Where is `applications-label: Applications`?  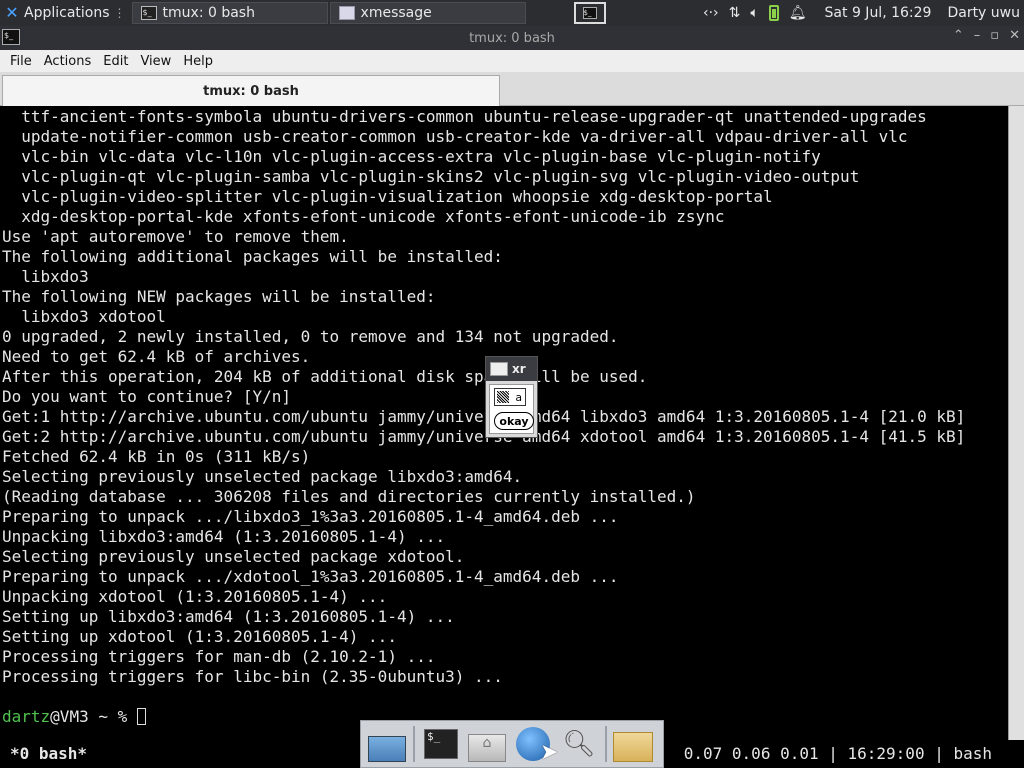 applications-label: Applications is located at coordinates (67, 13).